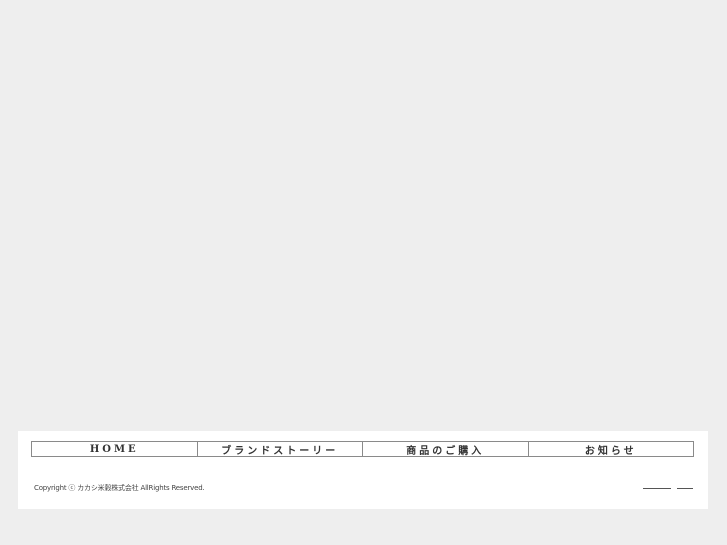 Image resolution: width=727 pixels, height=545 pixels. What do you see at coordinates (446, 449) in the screenshot?
I see `nav-item-shop: 商品のご購入` at bounding box center [446, 449].